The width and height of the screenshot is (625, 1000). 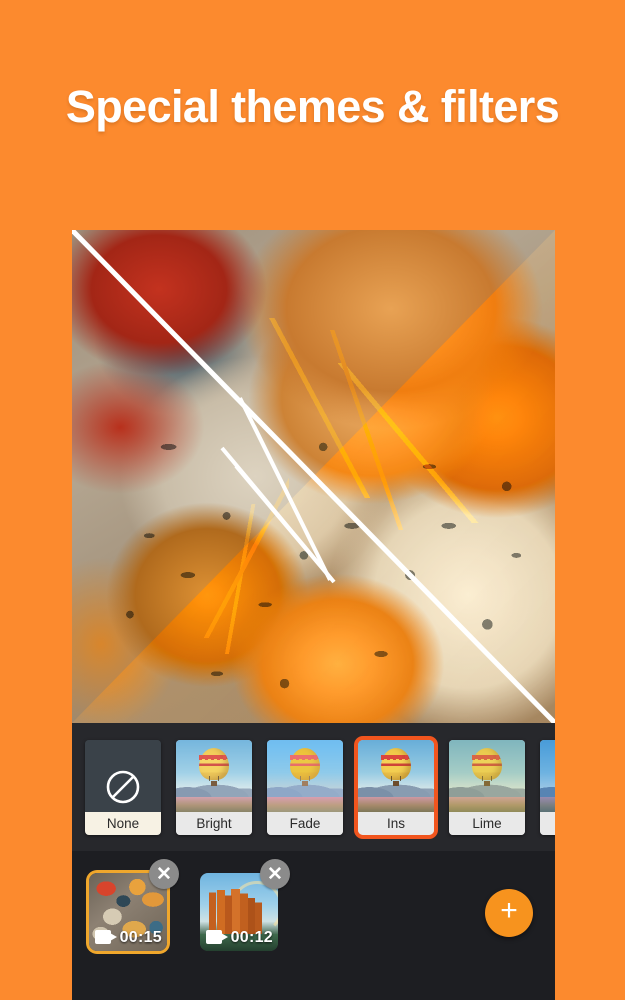 I want to click on filter-tile-fade: Fade, so click(x=305, y=787).